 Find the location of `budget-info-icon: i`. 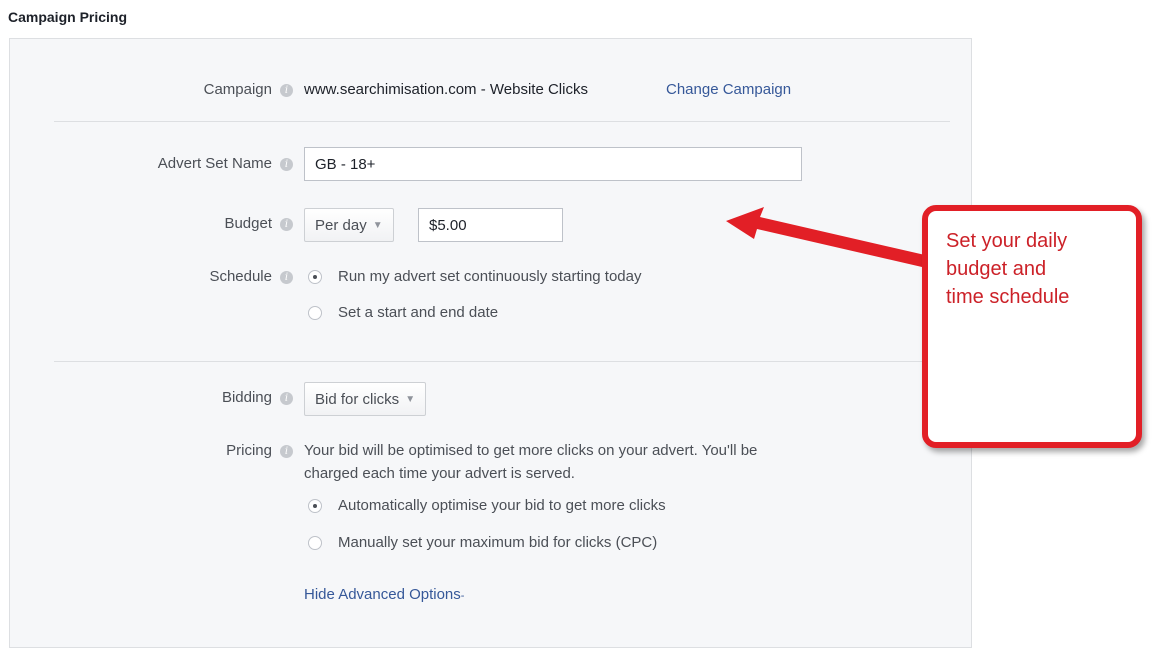

budget-info-icon: i is located at coordinates (286, 224).